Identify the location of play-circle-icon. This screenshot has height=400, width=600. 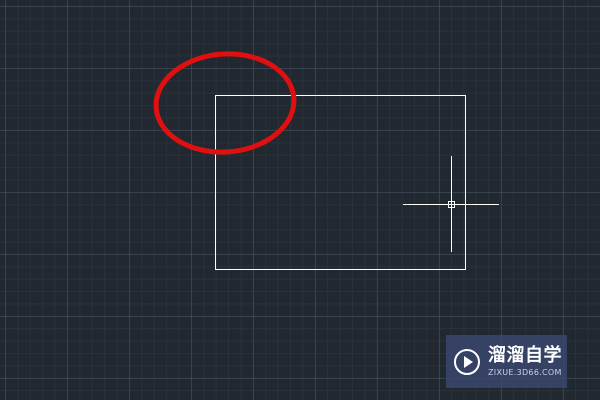
(467, 361).